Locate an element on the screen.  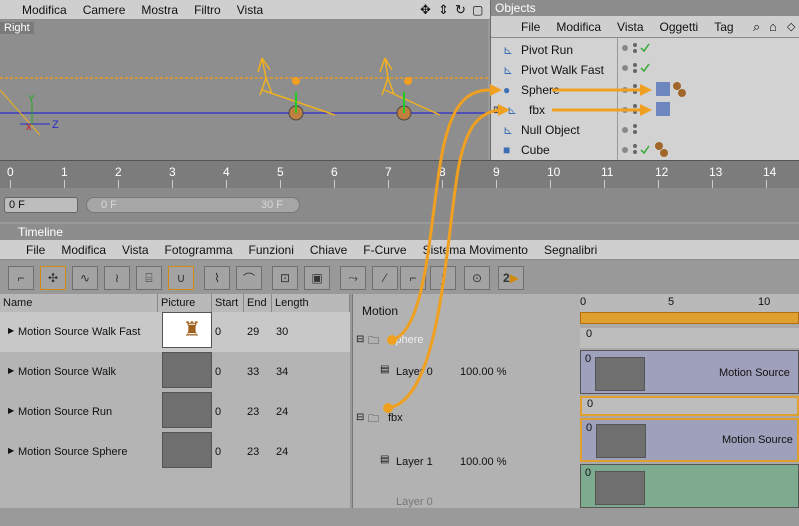
object-name: Pivot Walk Fast is located at coordinates (562, 70).